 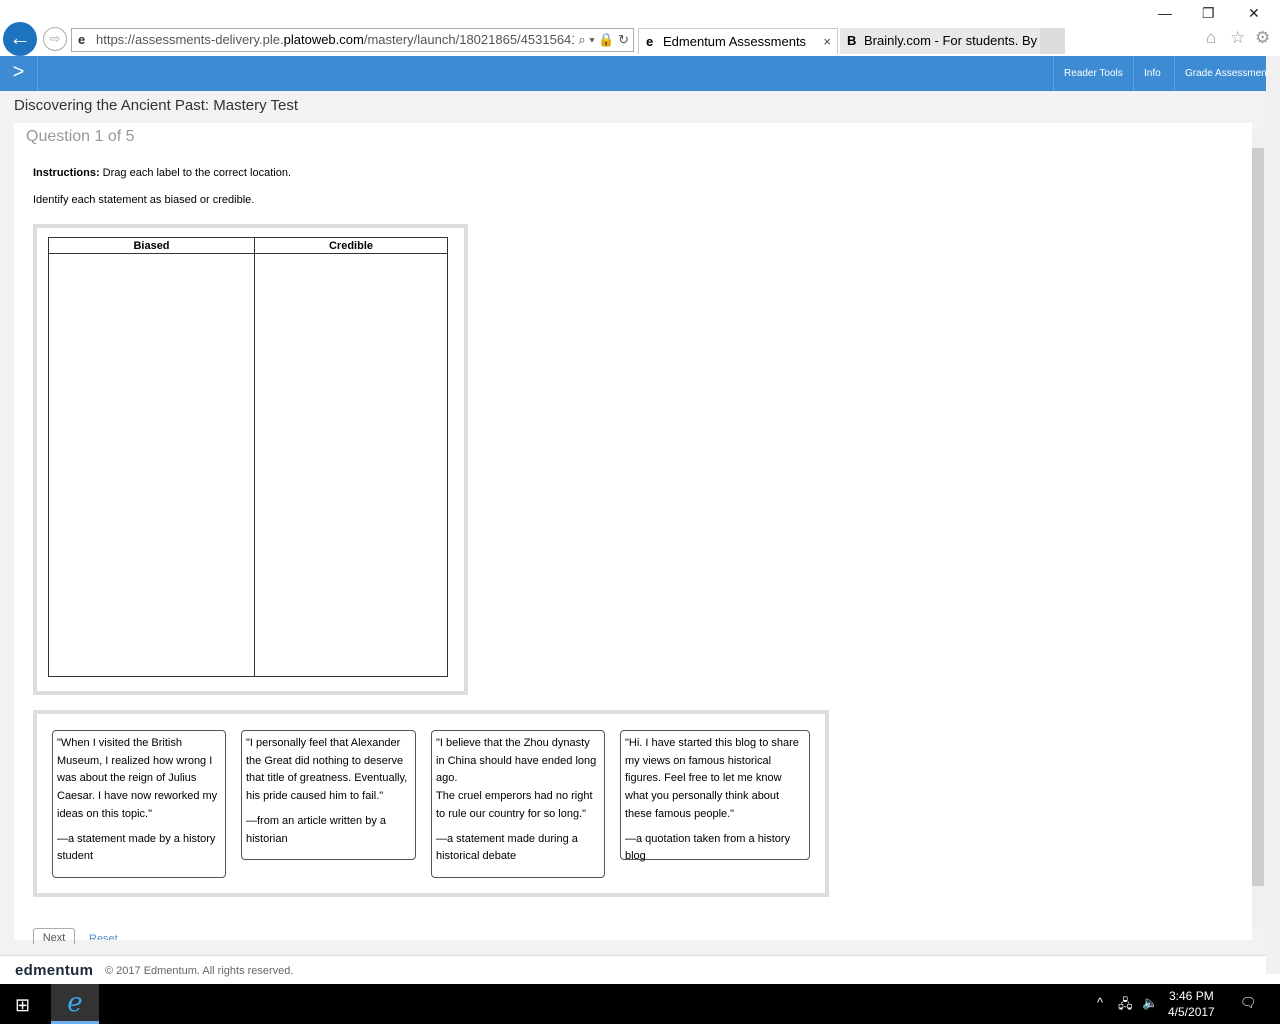 I want to click on url-prefix: https://assessments-delivery.ple., so click(x=190, y=39).